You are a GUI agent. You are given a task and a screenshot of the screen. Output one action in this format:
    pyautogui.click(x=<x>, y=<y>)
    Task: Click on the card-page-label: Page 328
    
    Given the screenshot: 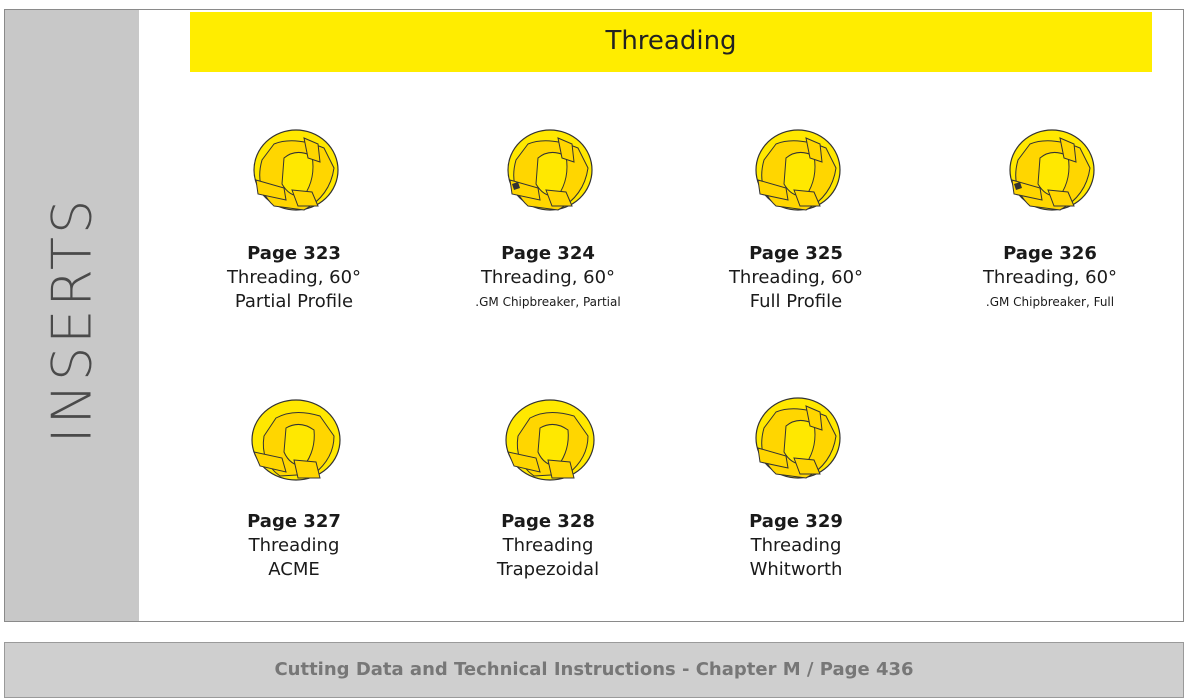 What is the action you would take?
    pyautogui.click(x=548, y=521)
    